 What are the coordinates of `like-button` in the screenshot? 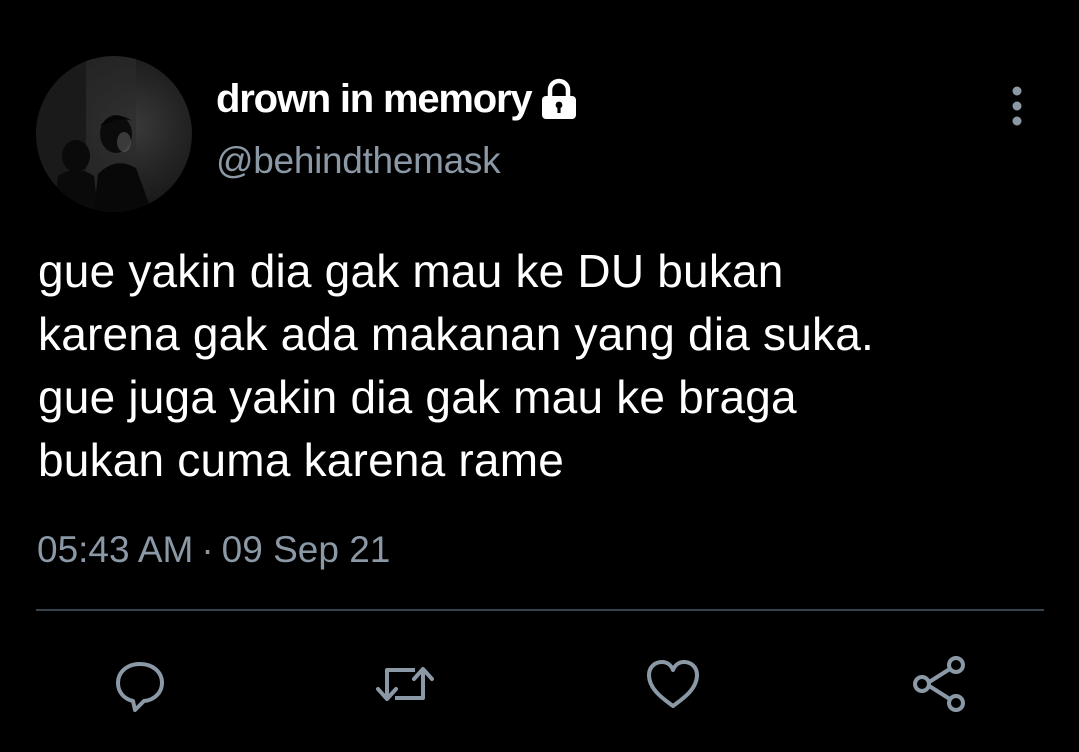 It's located at (673, 684).